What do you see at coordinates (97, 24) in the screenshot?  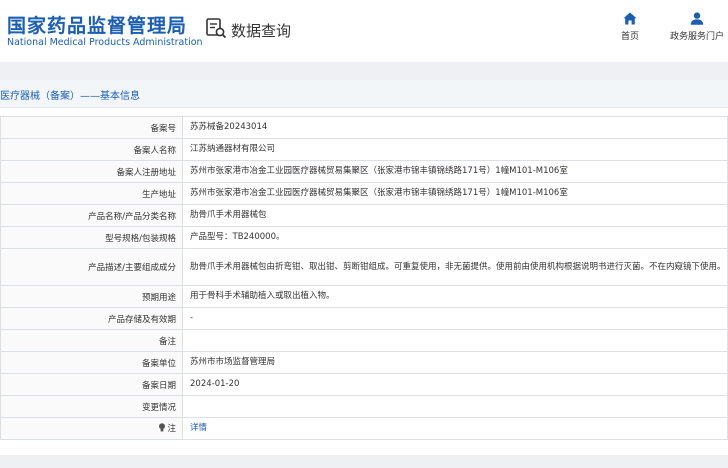 I see `logo-title-cn: 国家药品监督管理局` at bounding box center [97, 24].